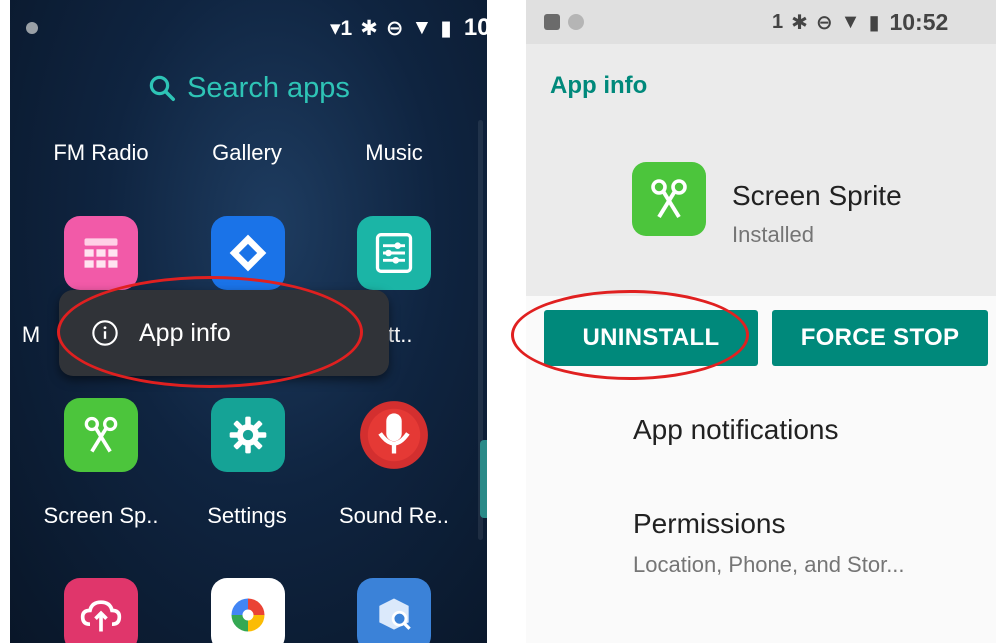 The image size is (996, 643). What do you see at coordinates (394, 516) in the screenshot?
I see `app-label-sound-recorder: Sound Re..` at bounding box center [394, 516].